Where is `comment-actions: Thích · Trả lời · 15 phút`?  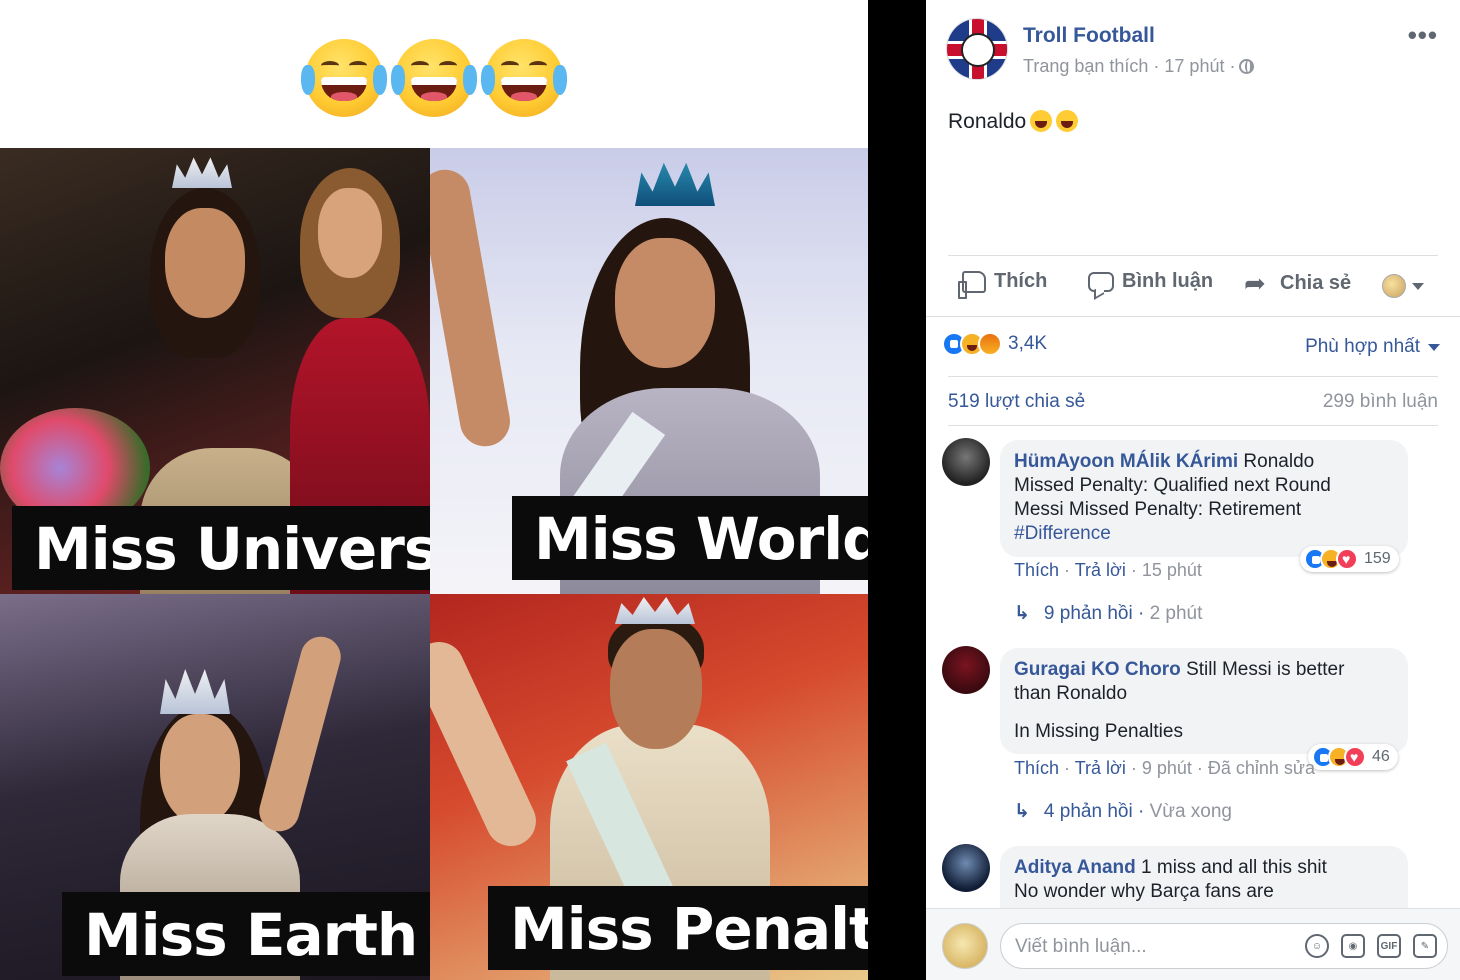
comment-actions: Thích · Trả lời · 15 phút is located at coordinates (1108, 570).